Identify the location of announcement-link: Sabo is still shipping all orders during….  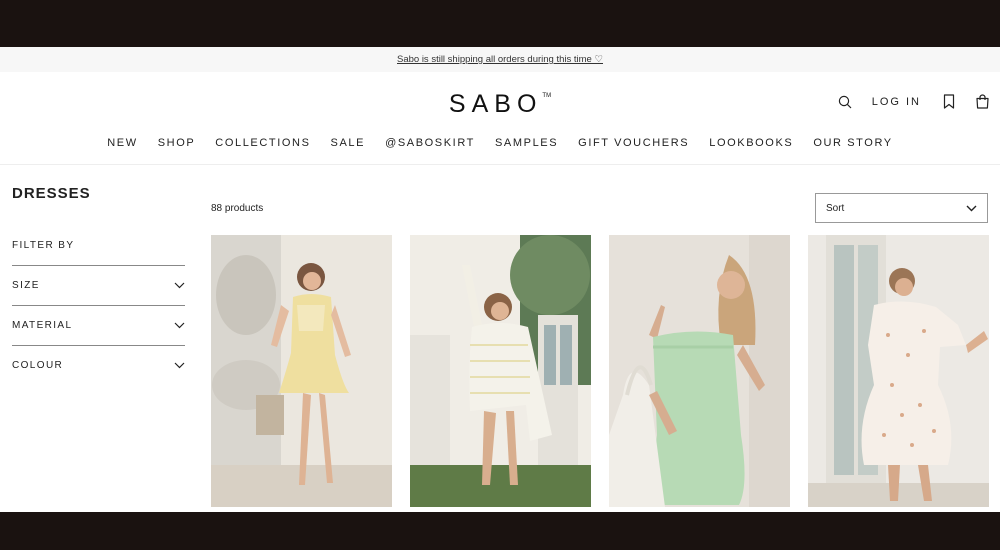
(500, 59).